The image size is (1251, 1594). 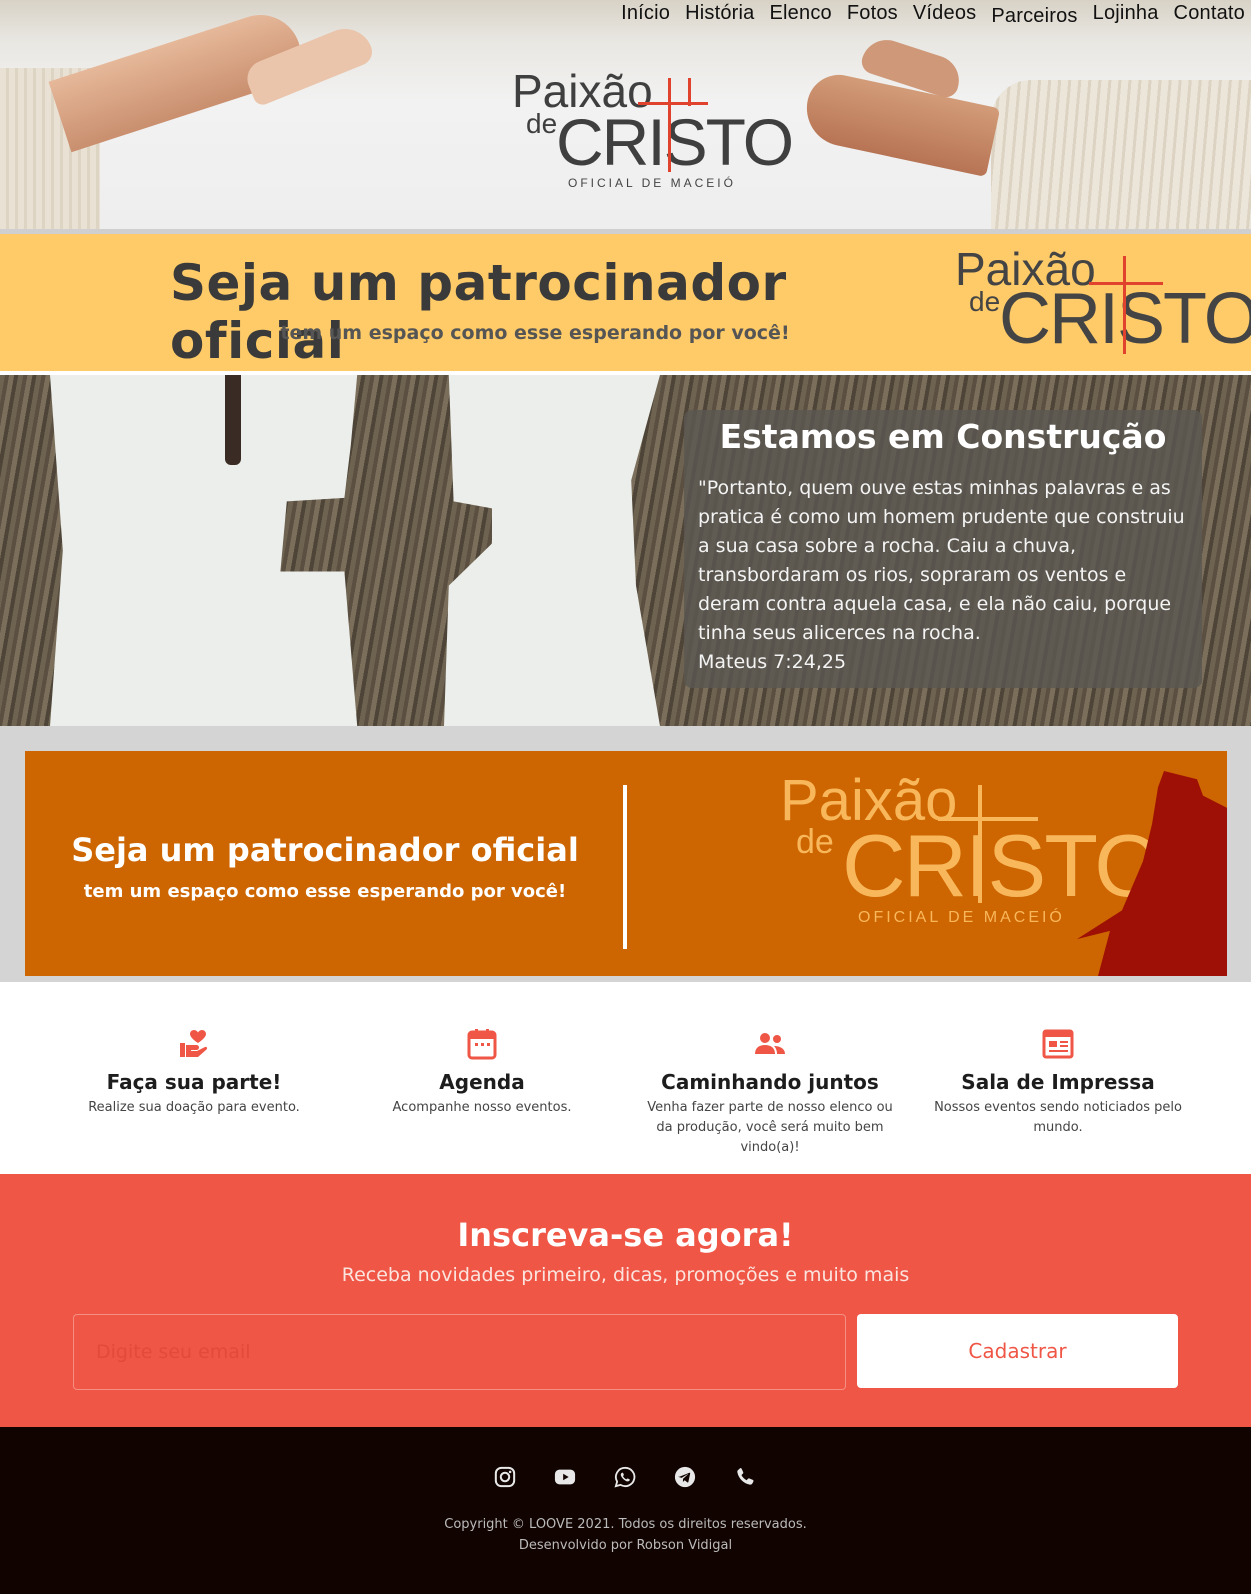 What do you see at coordinates (482, 1107) in the screenshot?
I see `feature-text: Acompanhe nosso eventos.` at bounding box center [482, 1107].